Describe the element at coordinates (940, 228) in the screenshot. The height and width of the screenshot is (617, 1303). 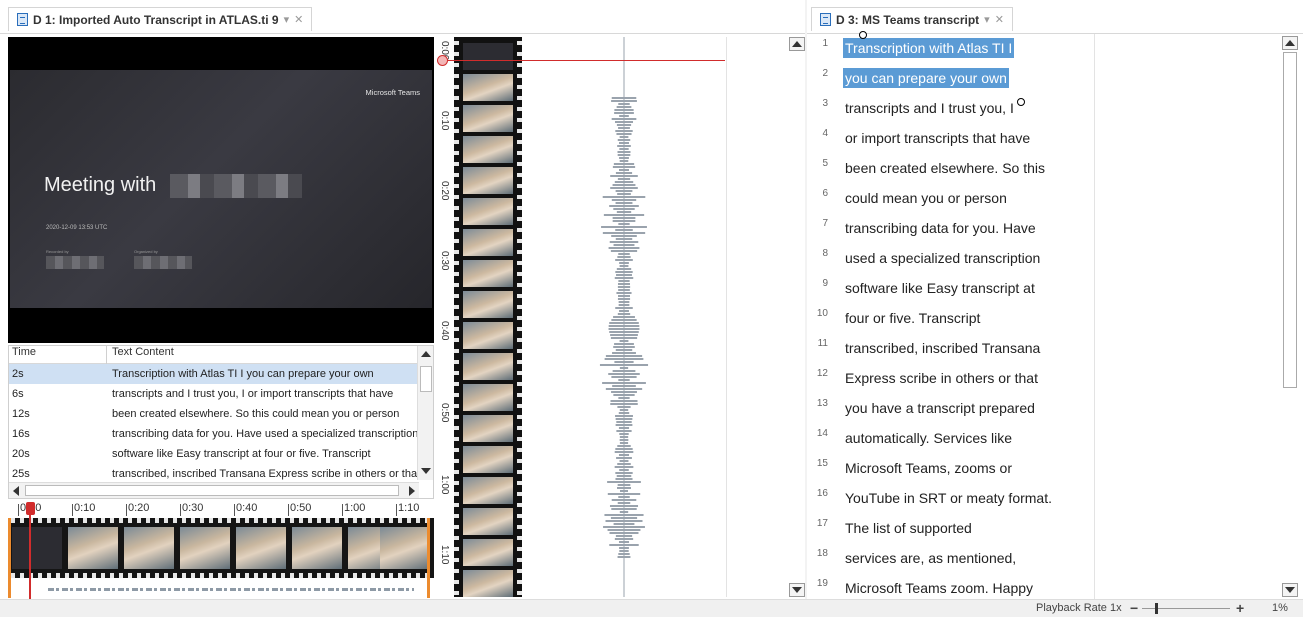
I see `line-text: transcribing data for you. Have` at that location.